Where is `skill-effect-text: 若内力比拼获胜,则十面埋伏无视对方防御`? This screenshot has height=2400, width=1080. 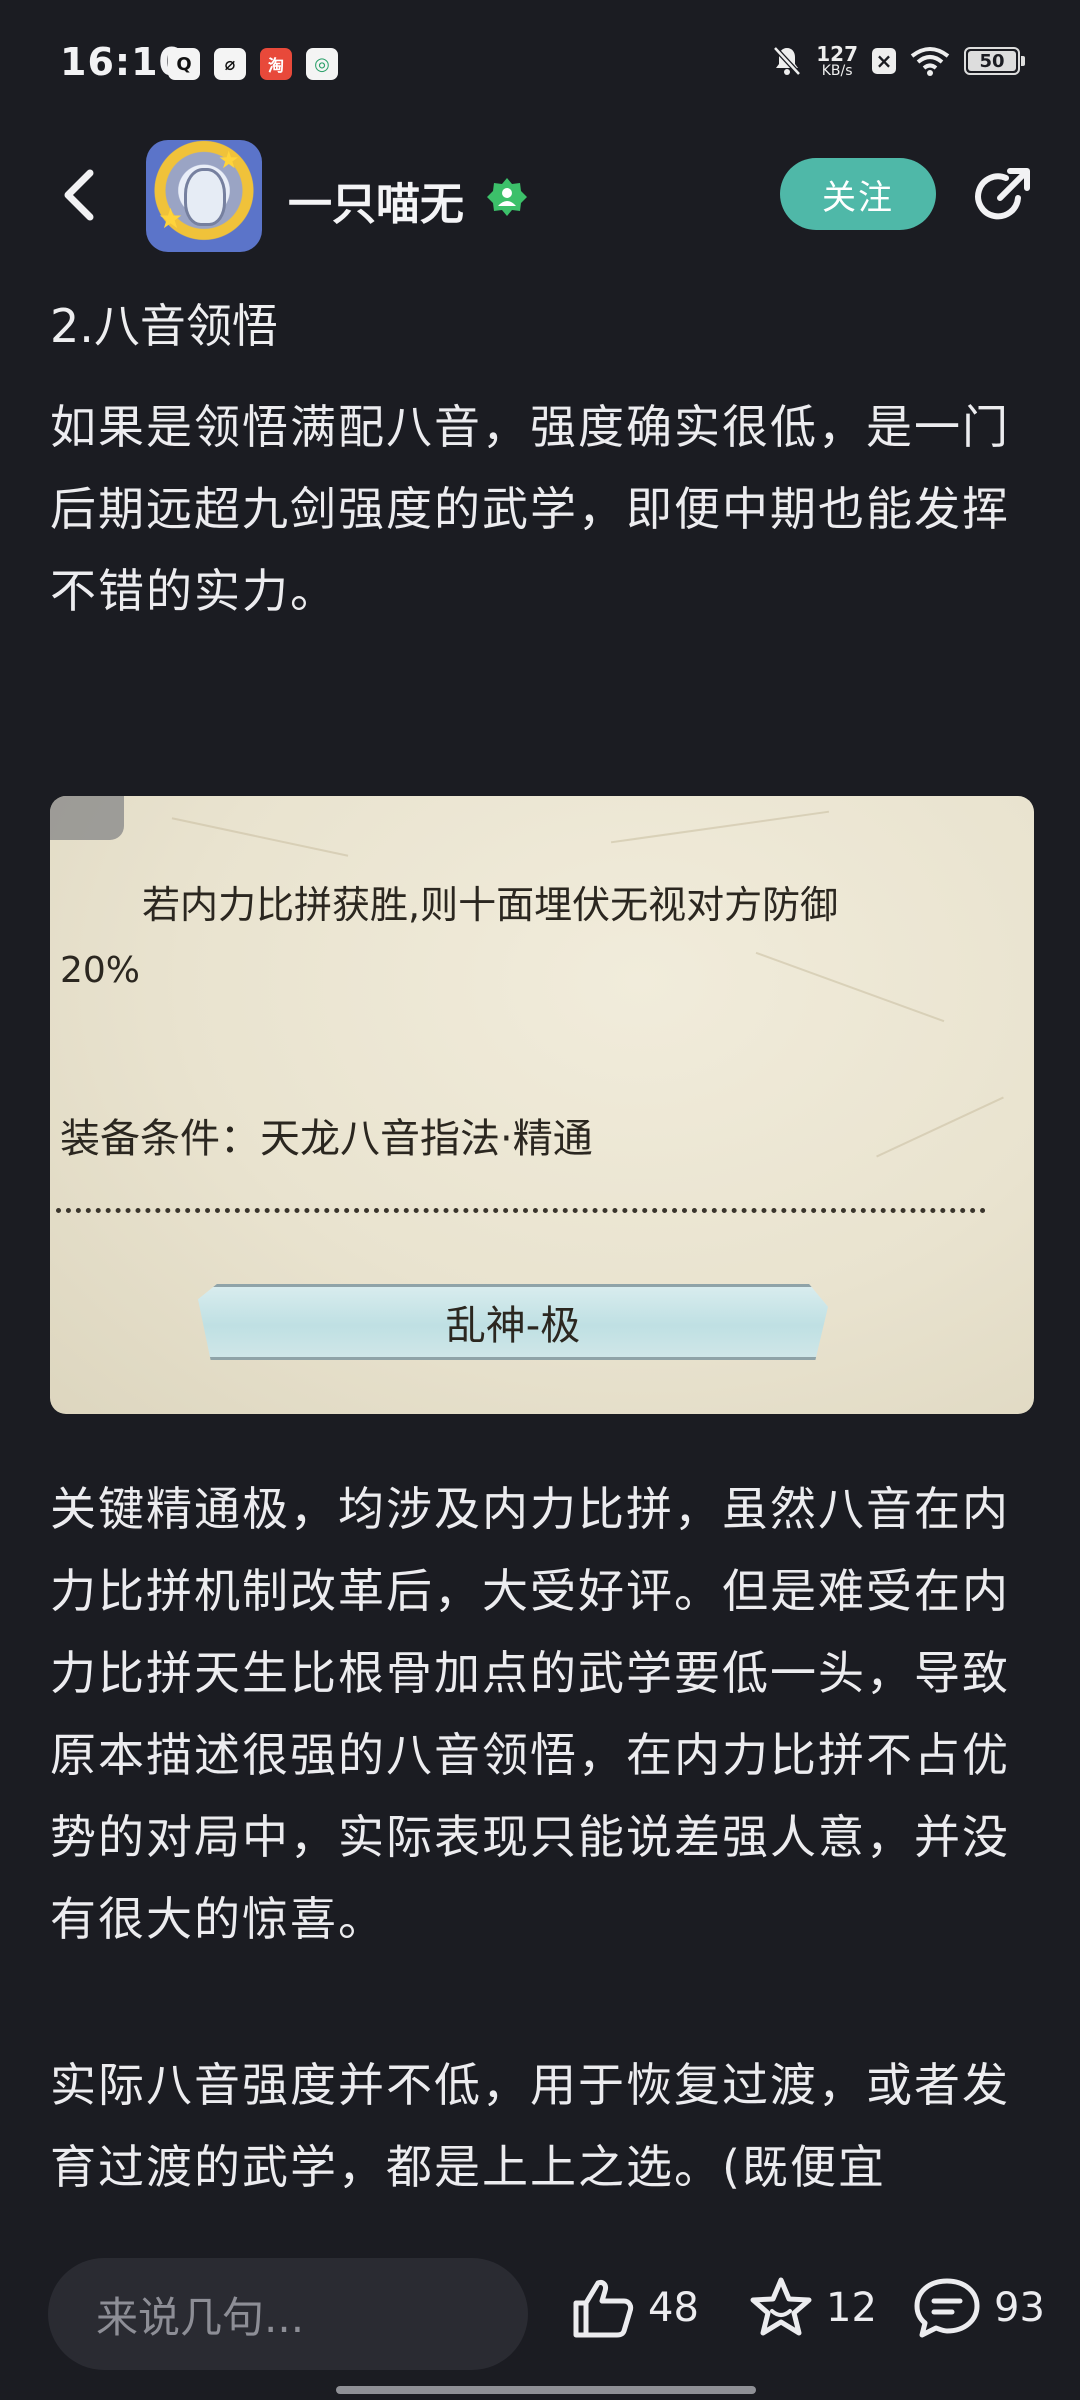 skill-effect-text: 若内力比拼获胜,则十面埋伏无视对方防御 is located at coordinates (490, 905).